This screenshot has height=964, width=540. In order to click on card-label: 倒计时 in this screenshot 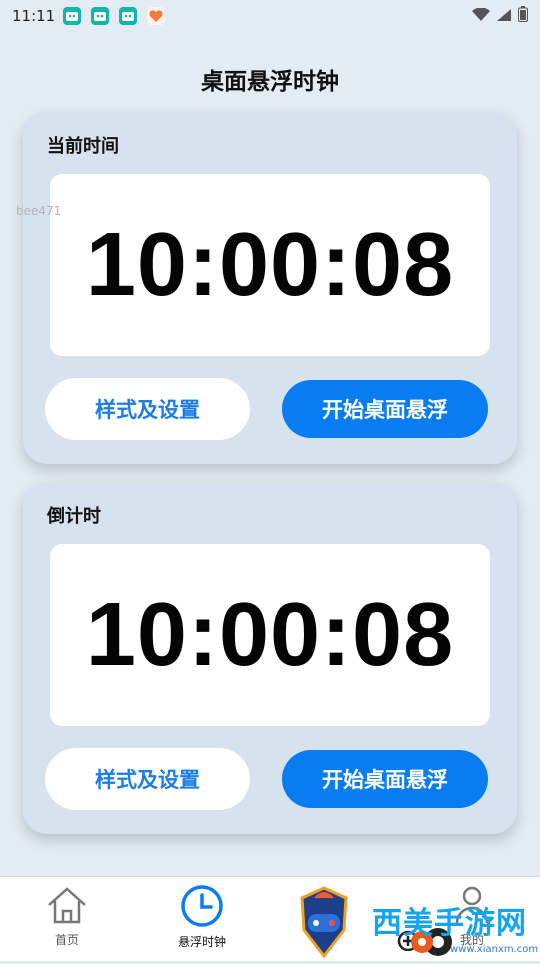, I will do `click(74, 516)`.